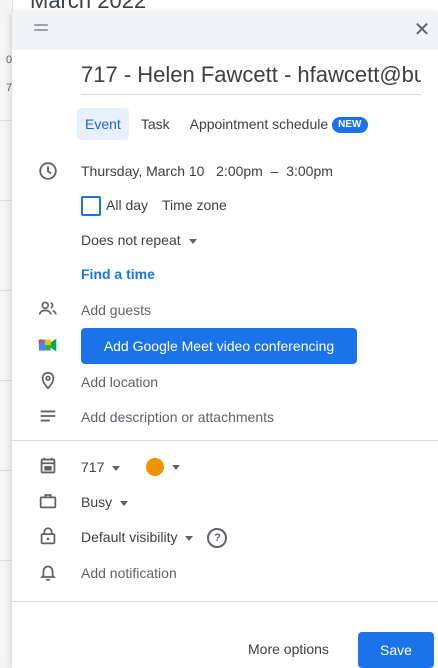 The image size is (438, 668). I want to click on visibility-row: Default visibility?, so click(154, 538).